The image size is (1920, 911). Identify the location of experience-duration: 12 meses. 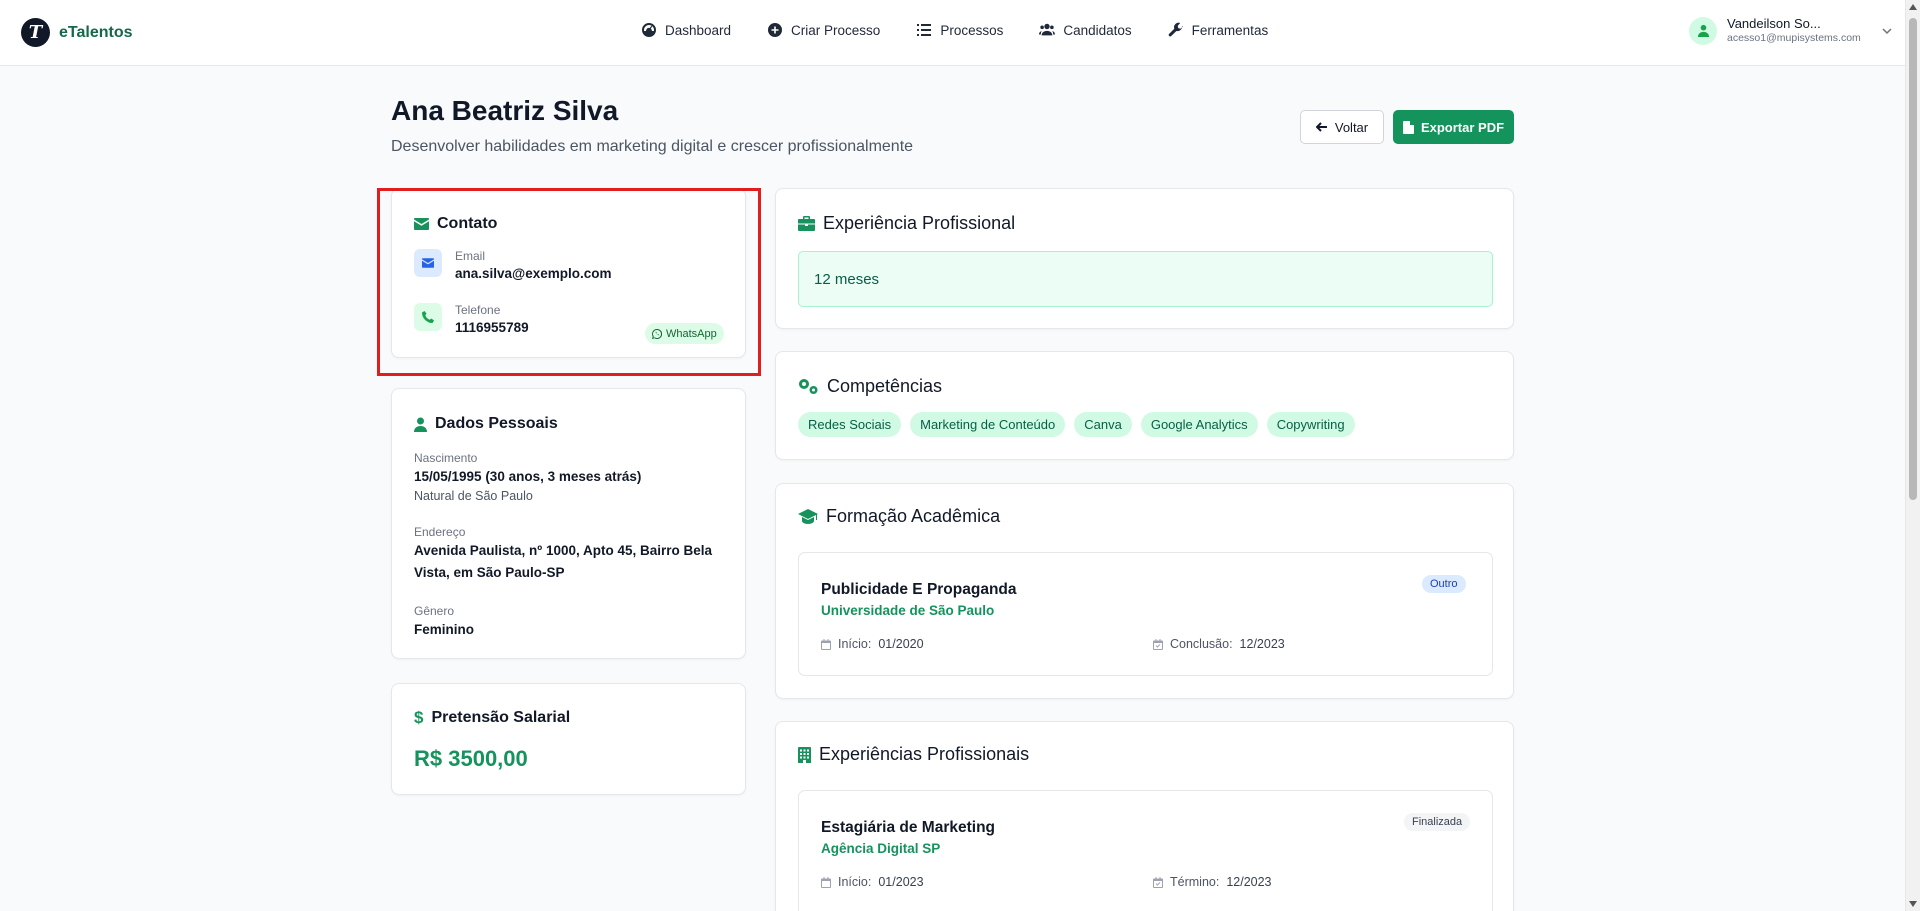
(1145, 279).